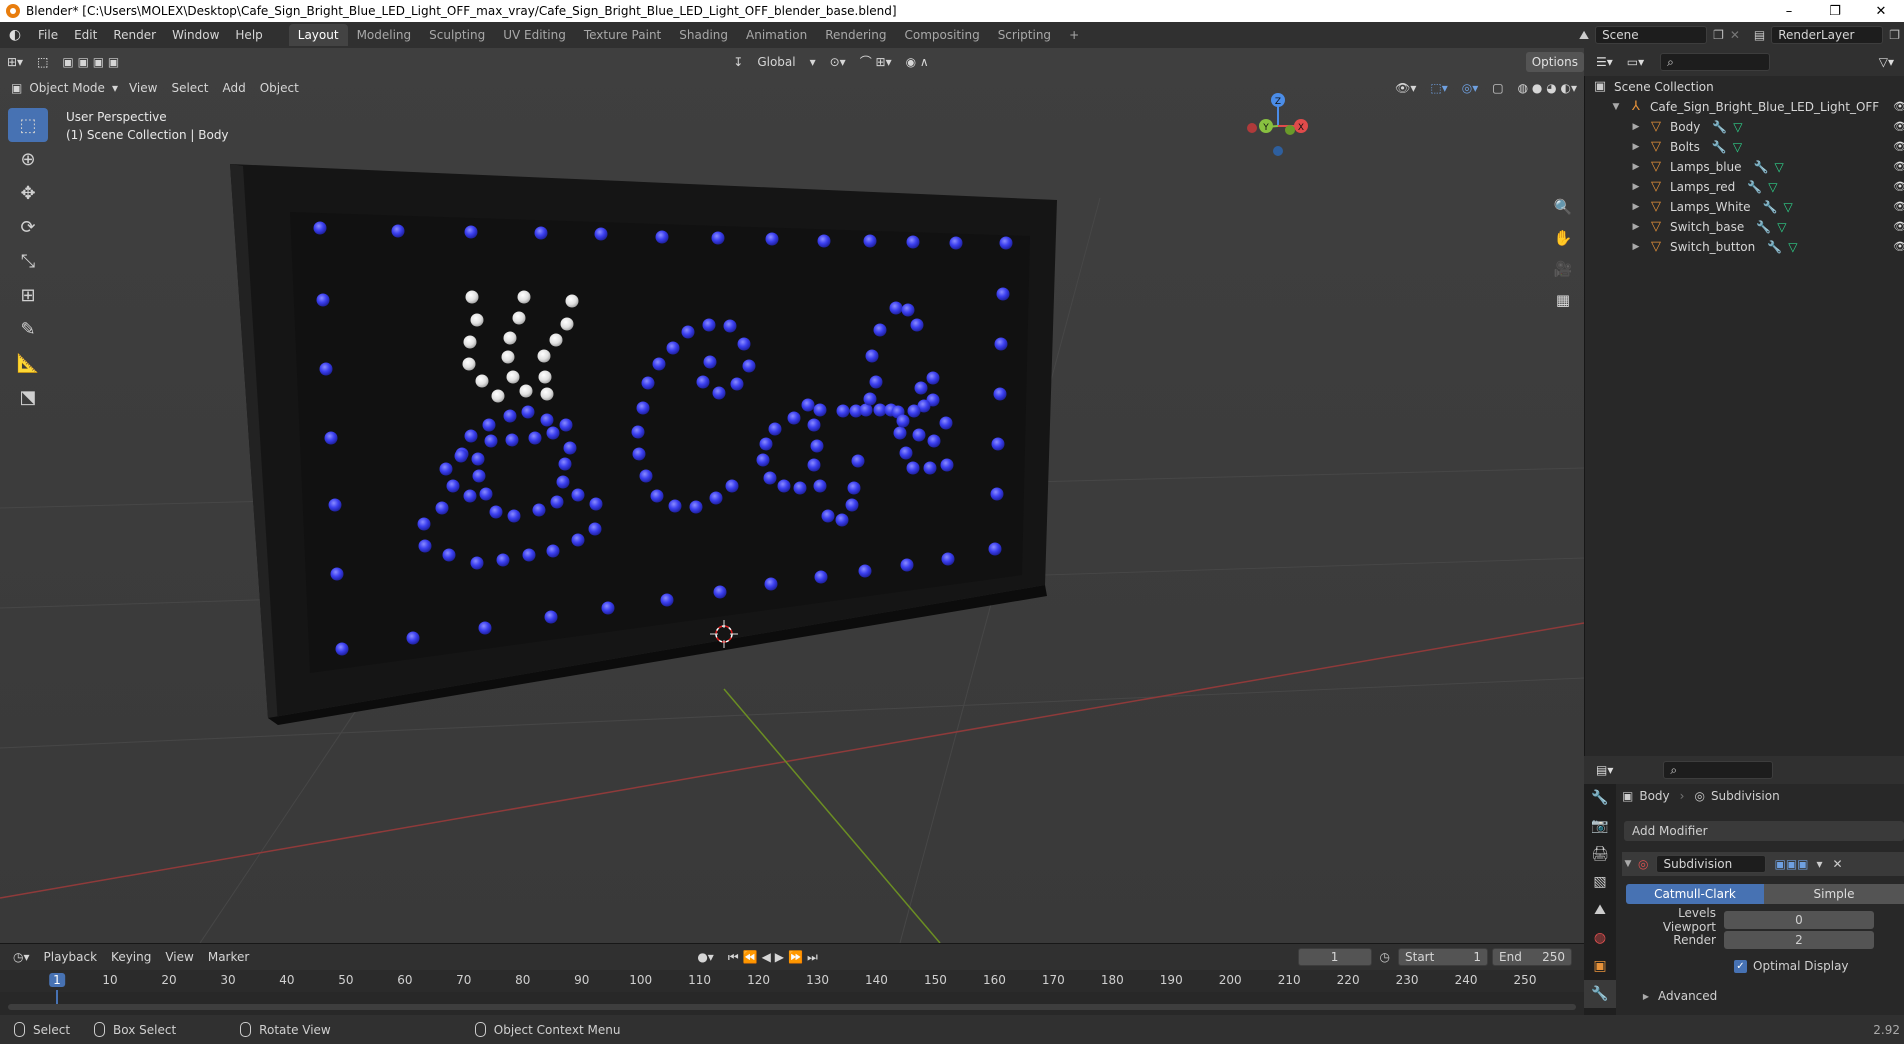  I want to click on camera-icon: 🎥, so click(1563, 275).